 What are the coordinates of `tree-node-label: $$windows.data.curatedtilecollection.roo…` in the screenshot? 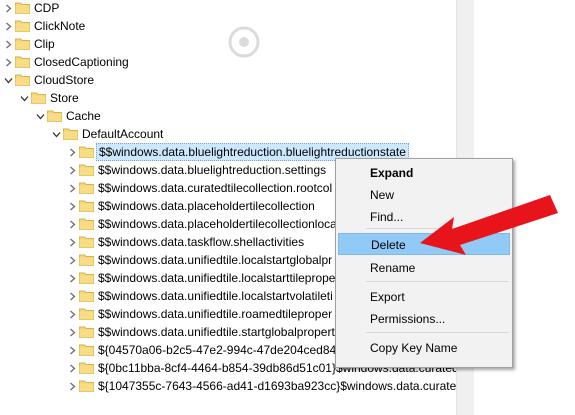 It's located at (215, 188).